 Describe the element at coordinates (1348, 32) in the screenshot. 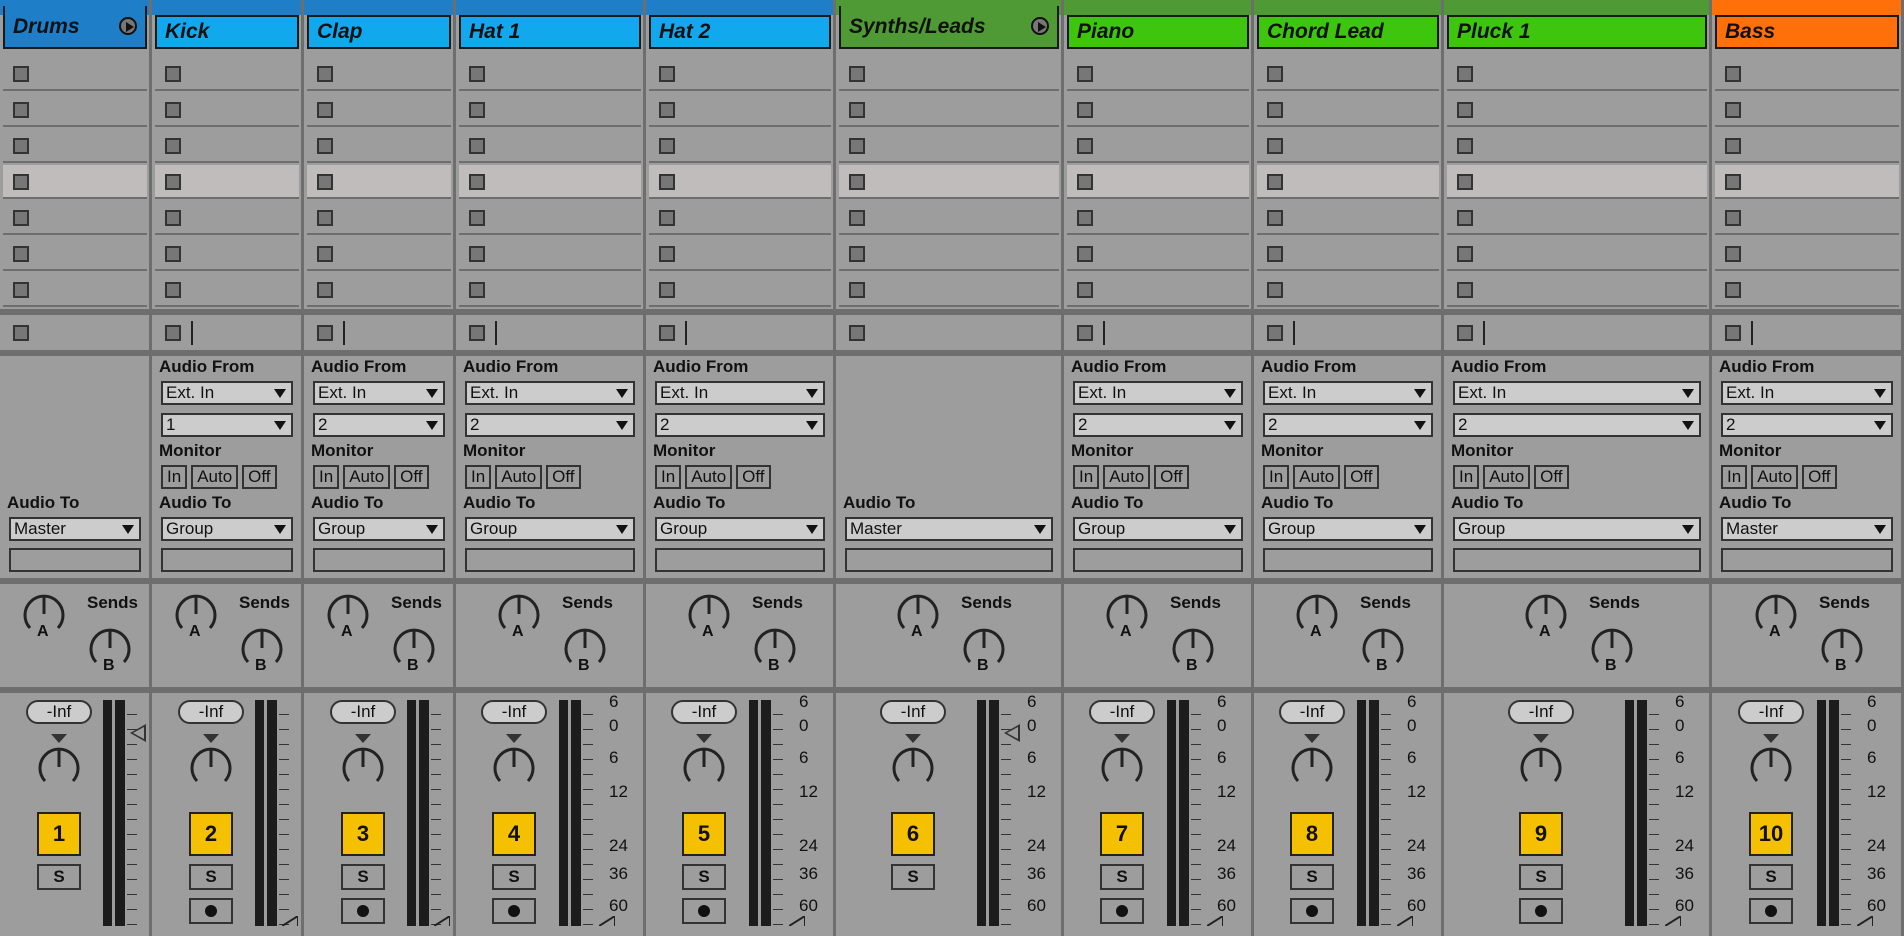

I see `track-title-bar: Chord Lead` at that location.